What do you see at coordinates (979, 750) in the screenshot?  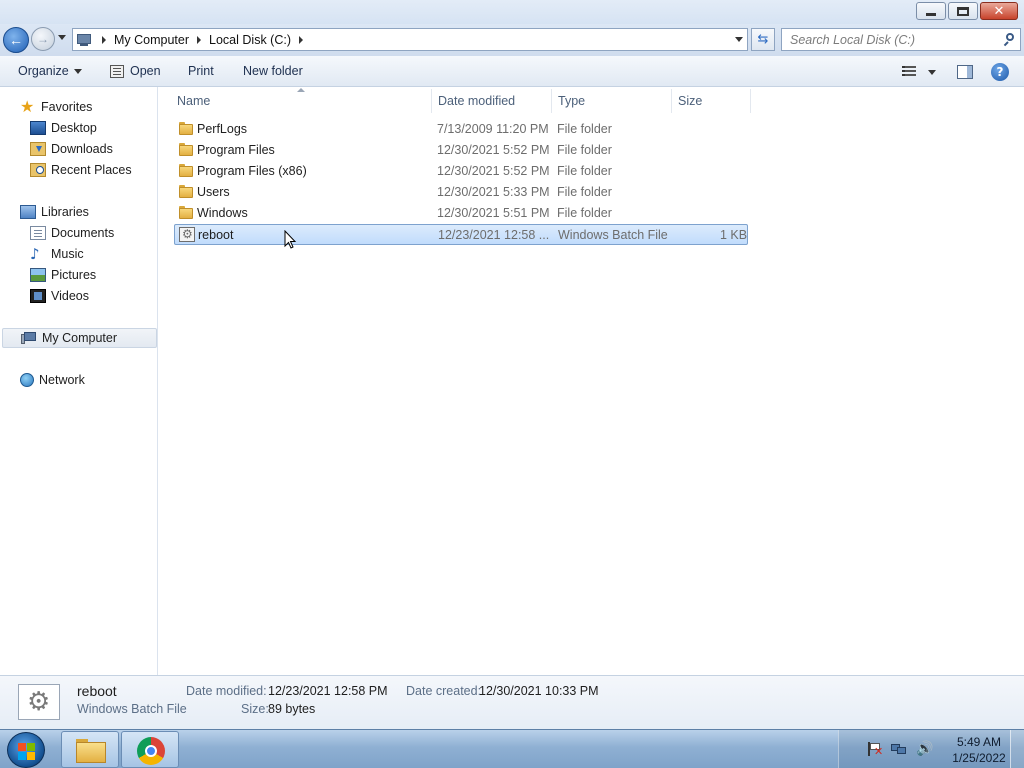 I see `system-clock: 5:49 AM 1/25/2022` at bounding box center [979, 750].